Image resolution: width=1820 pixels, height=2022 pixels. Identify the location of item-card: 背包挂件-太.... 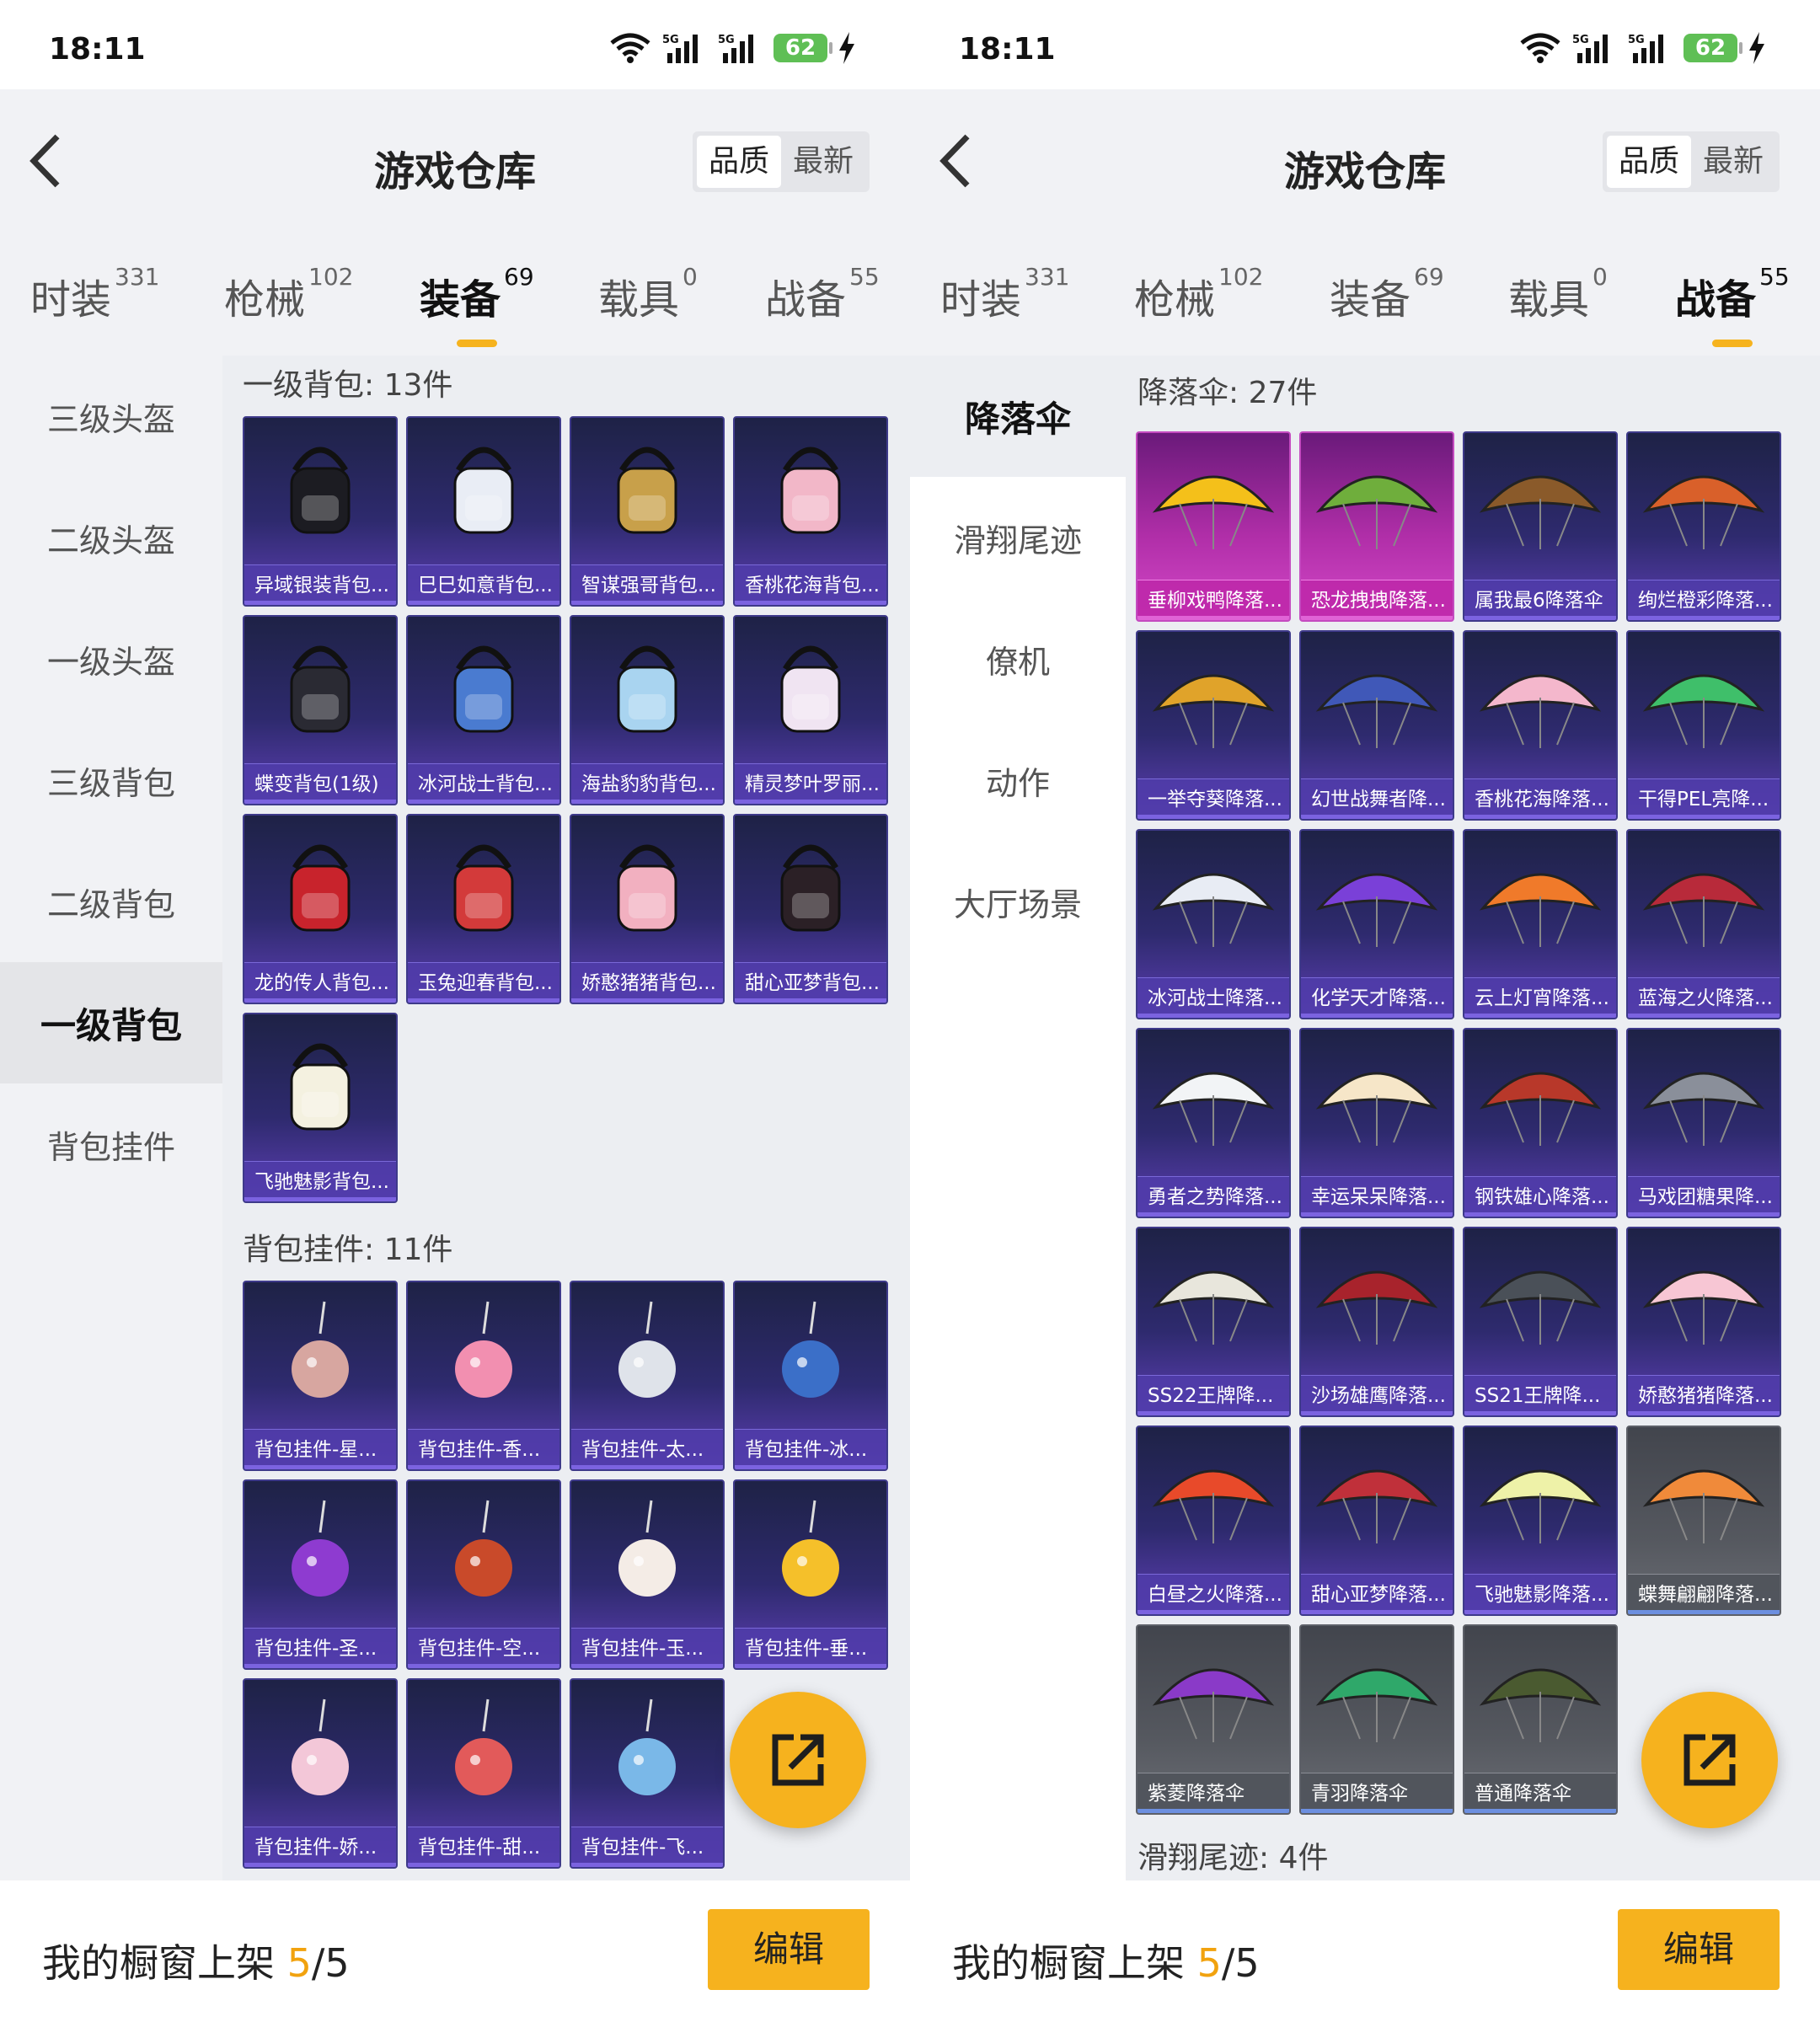
(647, 1376).